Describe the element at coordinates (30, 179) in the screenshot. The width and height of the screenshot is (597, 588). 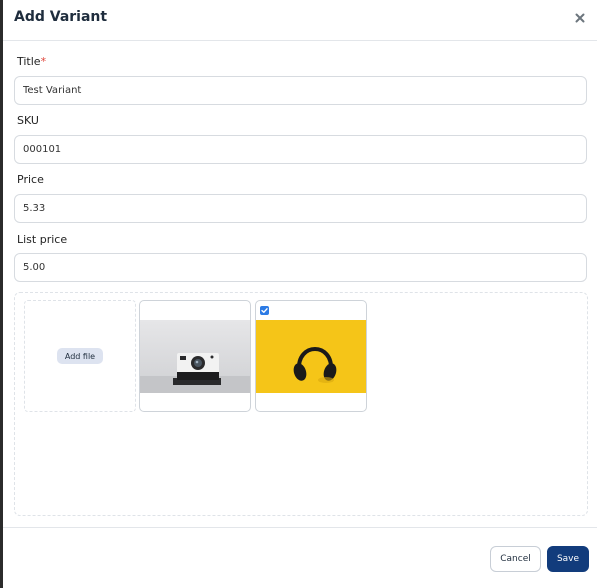
I see `price-label: Price` at that location.